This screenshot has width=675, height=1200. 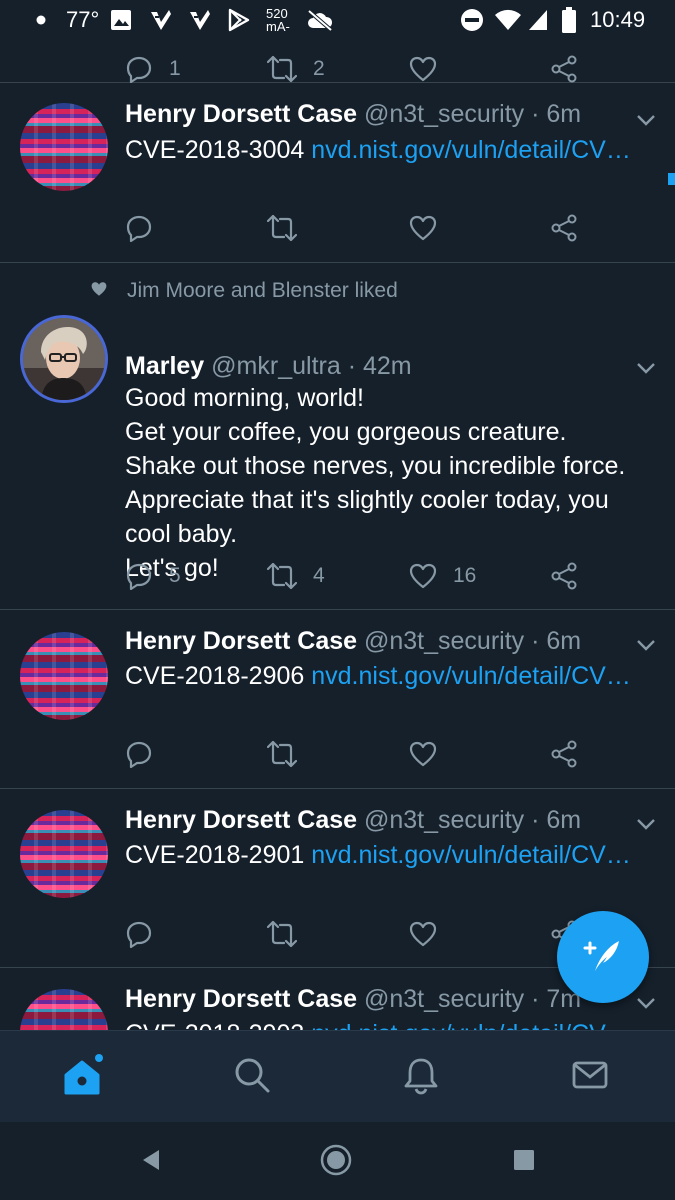 What do you see at coordinates (337, 61) in the screenshot?
I see `tweet-card: 1 2` at bounding box center [337, 61].